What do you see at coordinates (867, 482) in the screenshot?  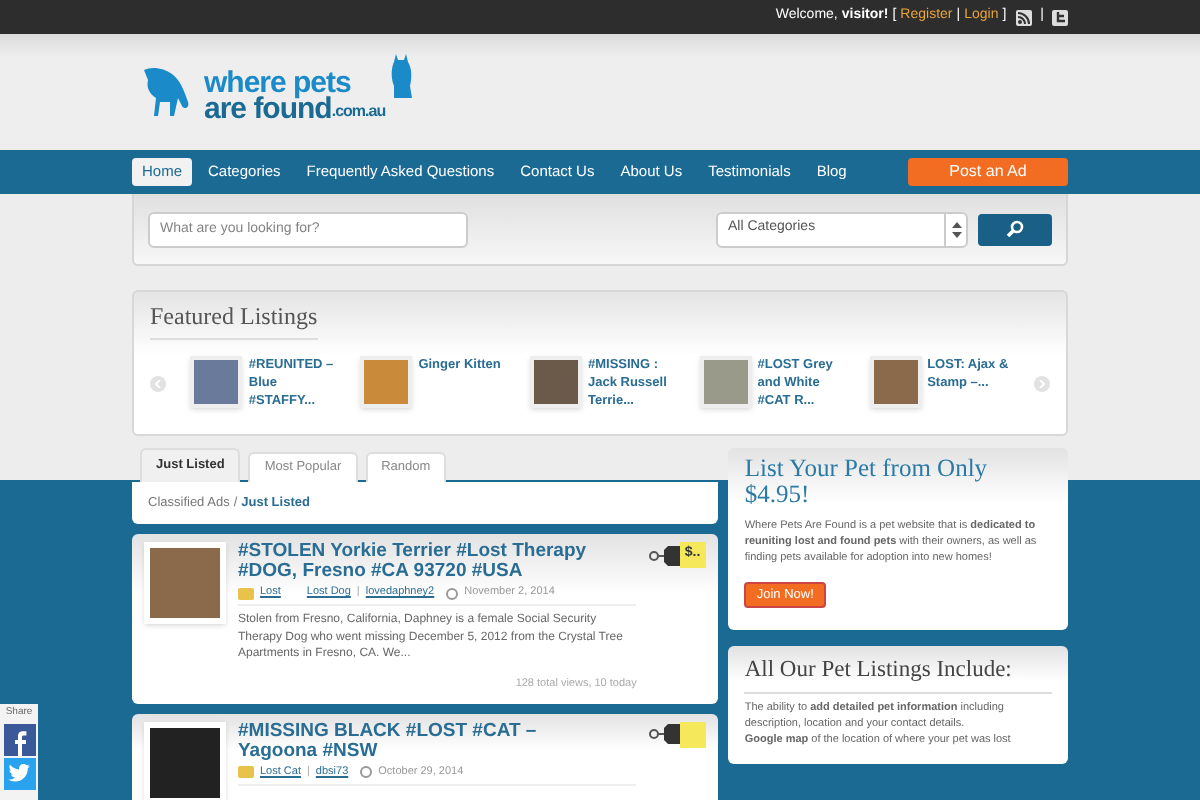 I see `promo-title: List Your Pet from Only $4.95!` at bounding box center [867, 482].